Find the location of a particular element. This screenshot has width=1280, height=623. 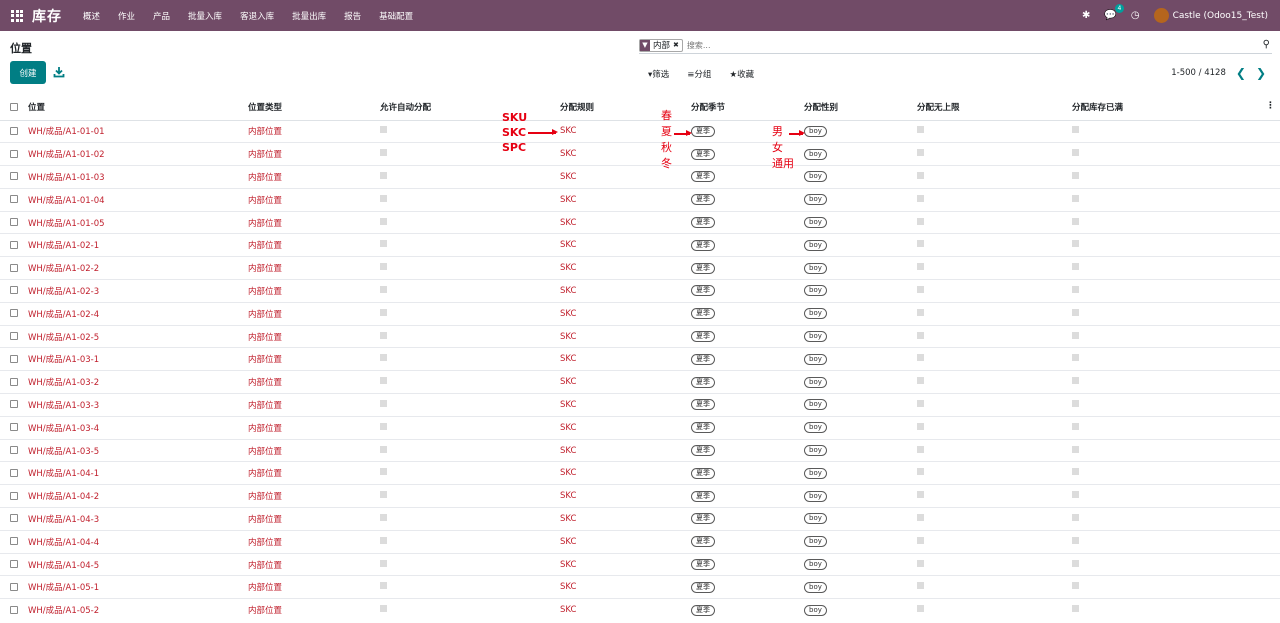

table-row: WH/成品/A1-04-5 内部位置 SKC 夏季 boy is located at coordinates (640, 564).